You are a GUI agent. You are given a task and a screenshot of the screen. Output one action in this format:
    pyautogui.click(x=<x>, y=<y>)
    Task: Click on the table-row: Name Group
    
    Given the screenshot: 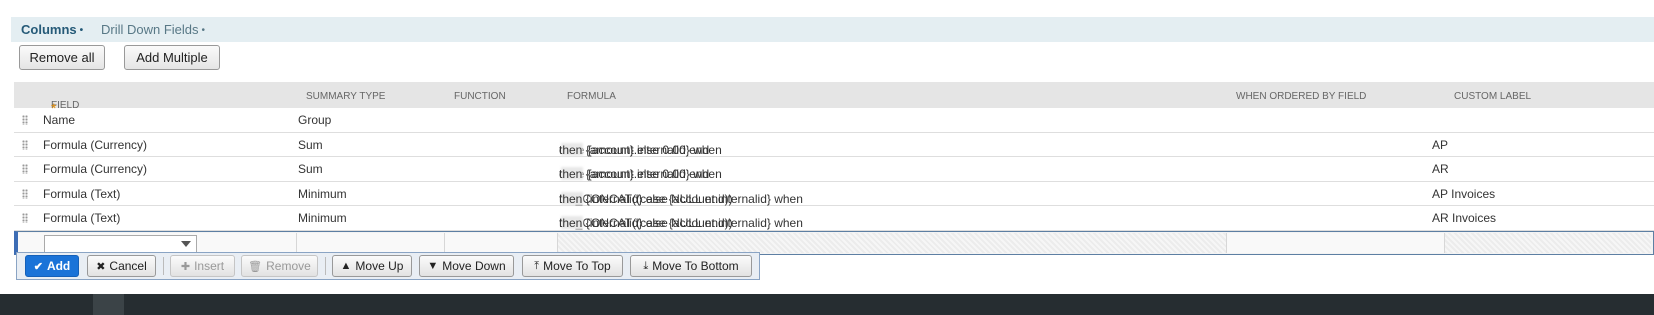 What is the action you would take?
    pyautogui.click(x=834, y=120)
    